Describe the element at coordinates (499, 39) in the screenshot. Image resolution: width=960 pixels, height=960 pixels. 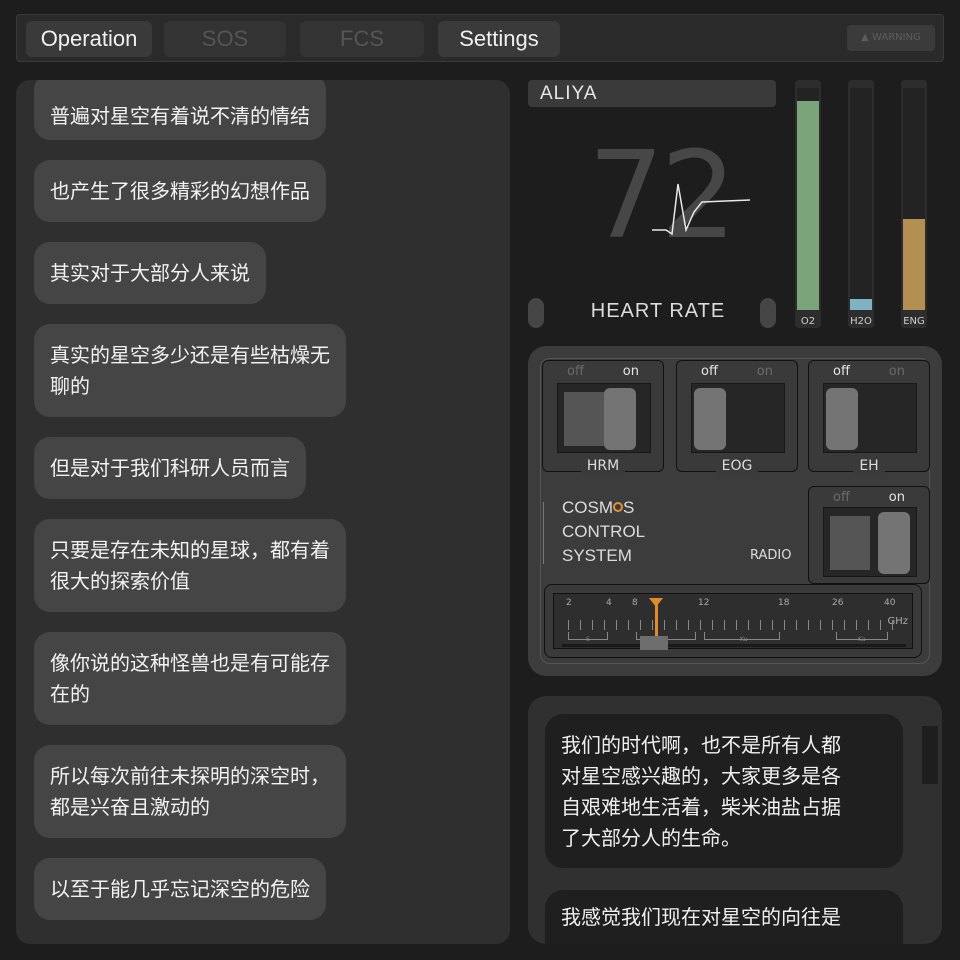
I see `tab-settings: Settings` at that location.